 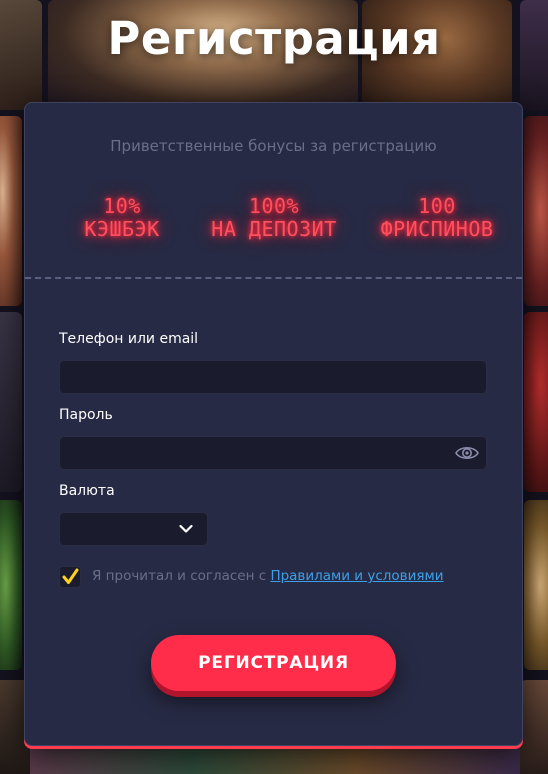 What do you see at coordinates (122, 206) in the screenshot?
I see `bonus-value: 10%` at bounding box center [122, 206].